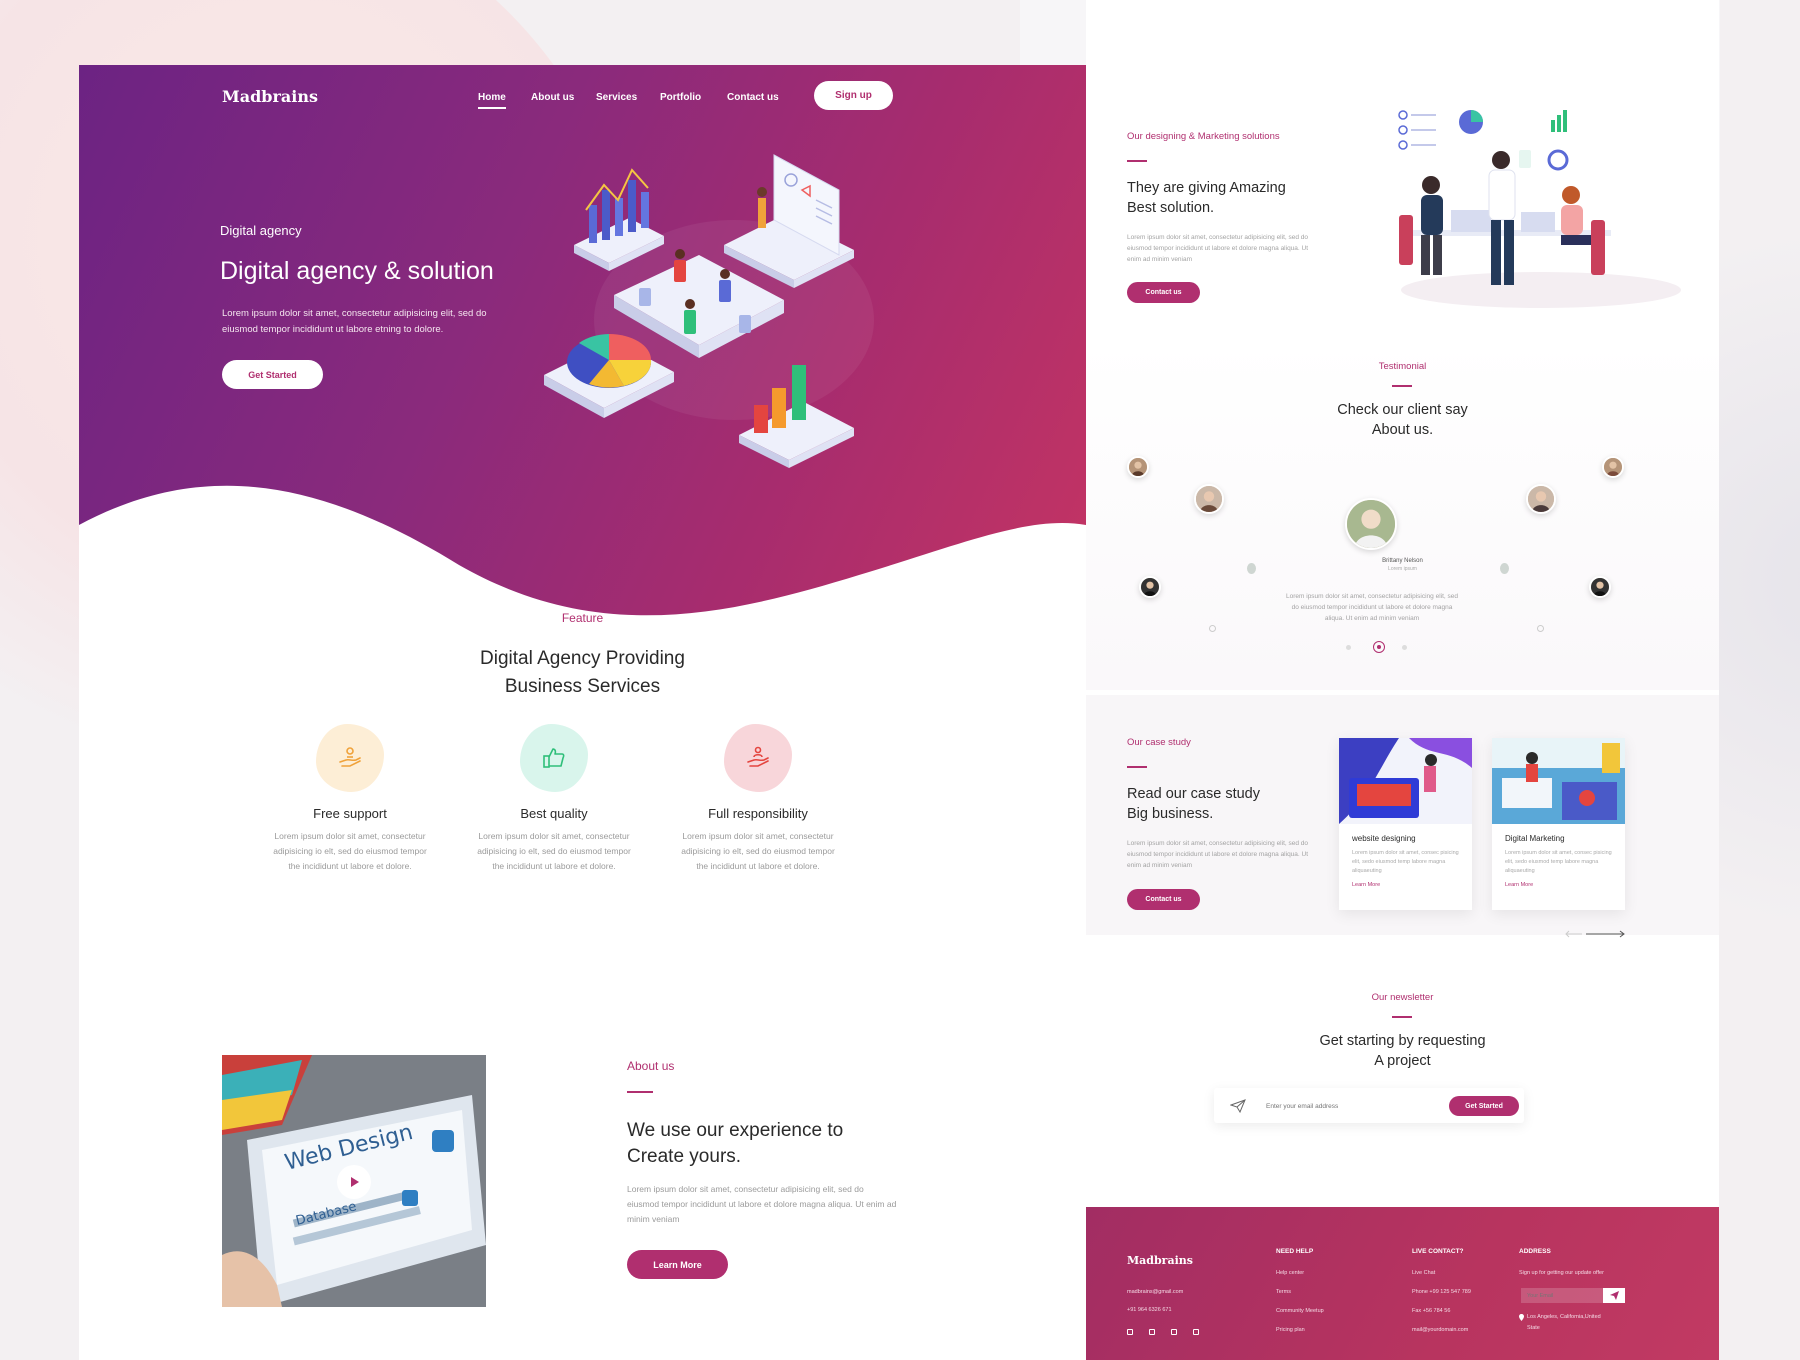 The height and width of the screenshot is (1360, 1800). What do you see at coordinates (1535, 838) in the screenshot?
I see `case-card-title: Digital Marketing` at bounding box center [1535, 838].